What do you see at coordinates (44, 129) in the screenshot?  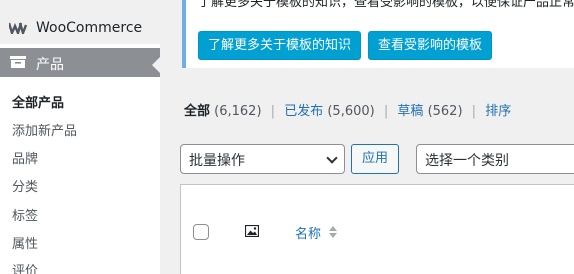 I see `submenu-add-new-product: 添加新产品` at bounding box center [44, 129].